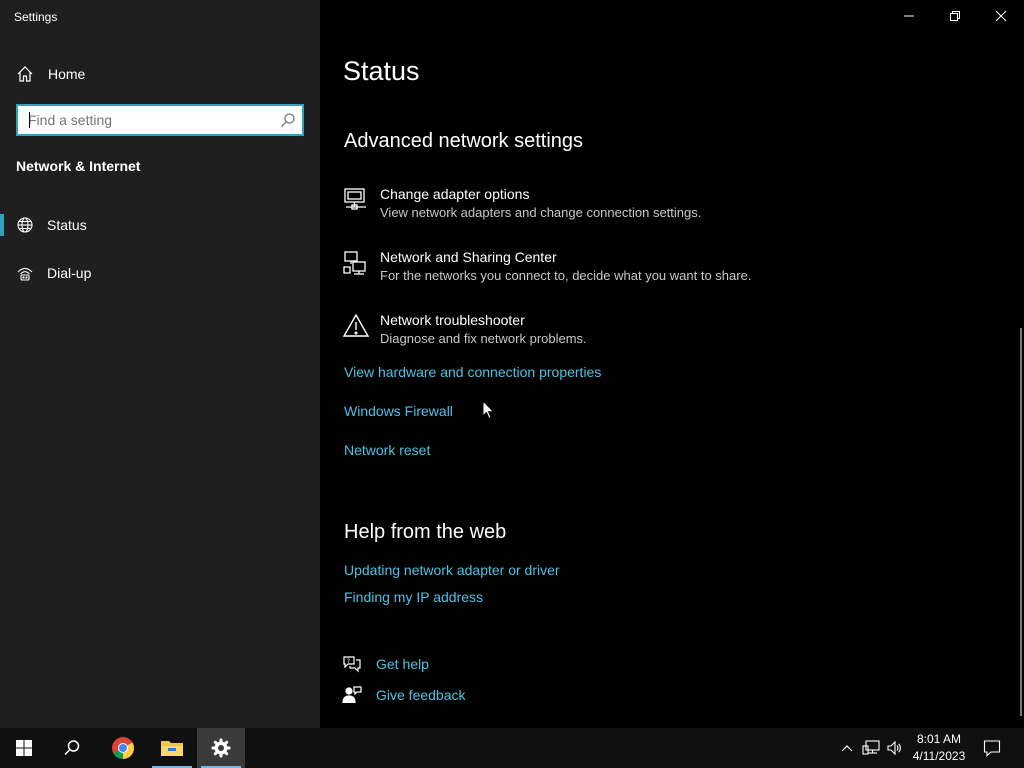  What do you see at coordinates (939, 756) in the screenshot?
I see `clock-date: 4/11/2023` at bounding box center [939, 756].